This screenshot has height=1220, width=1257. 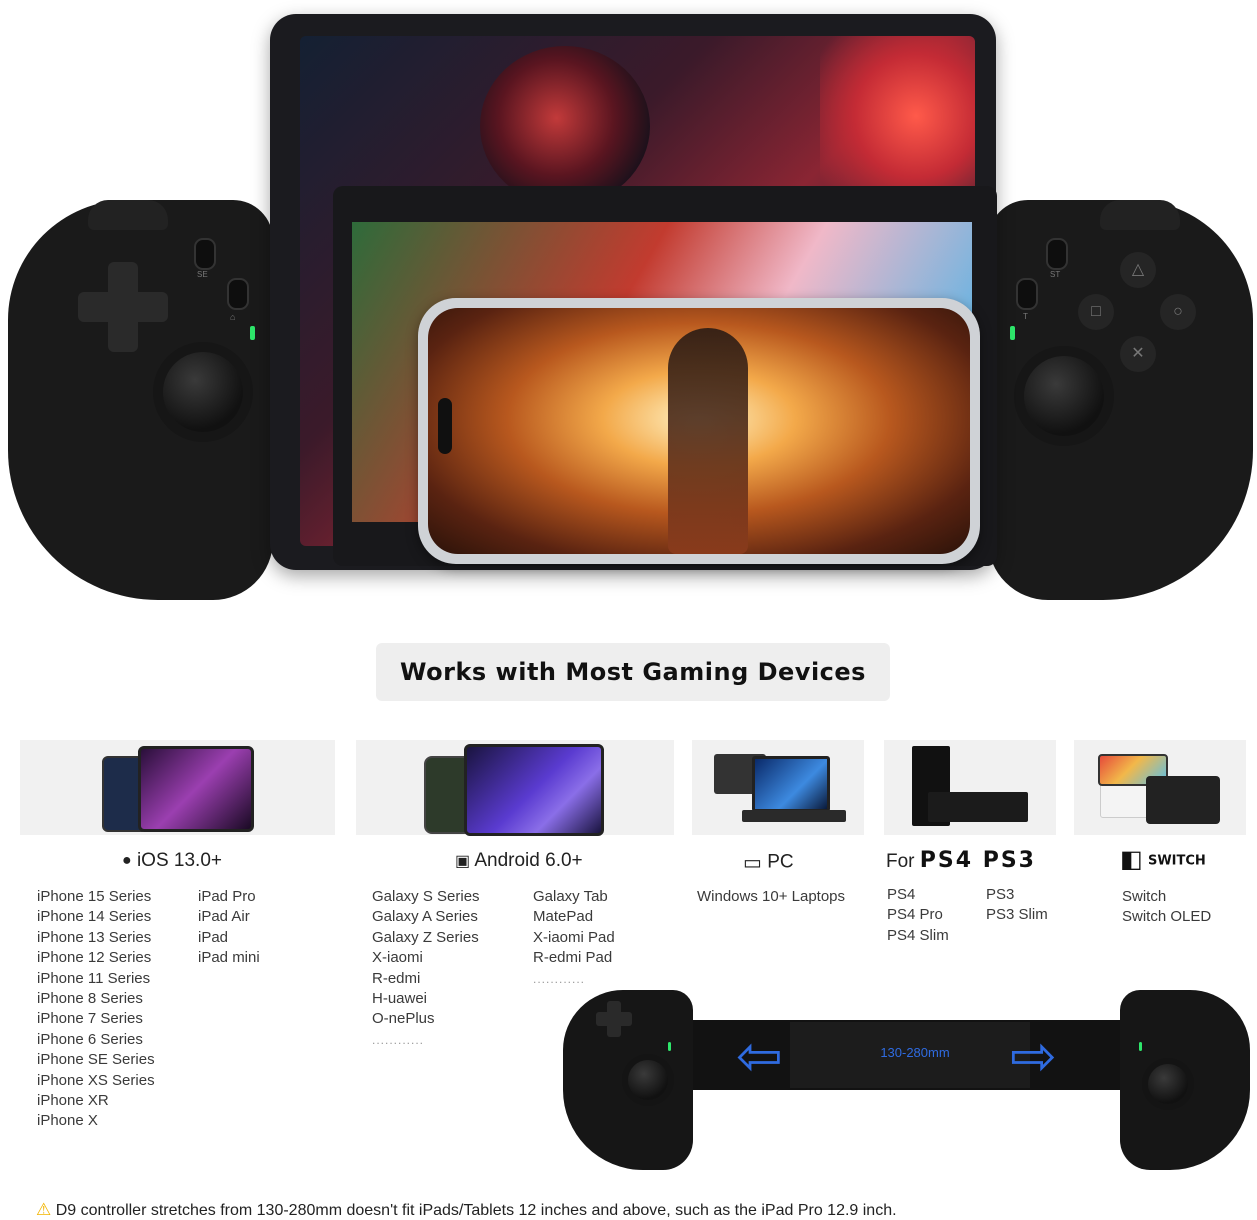 What do you see at coordinates (1178, 312) in the screenshot?
I see `circle-button-icon: ○` at bounding box center [1178, 312].